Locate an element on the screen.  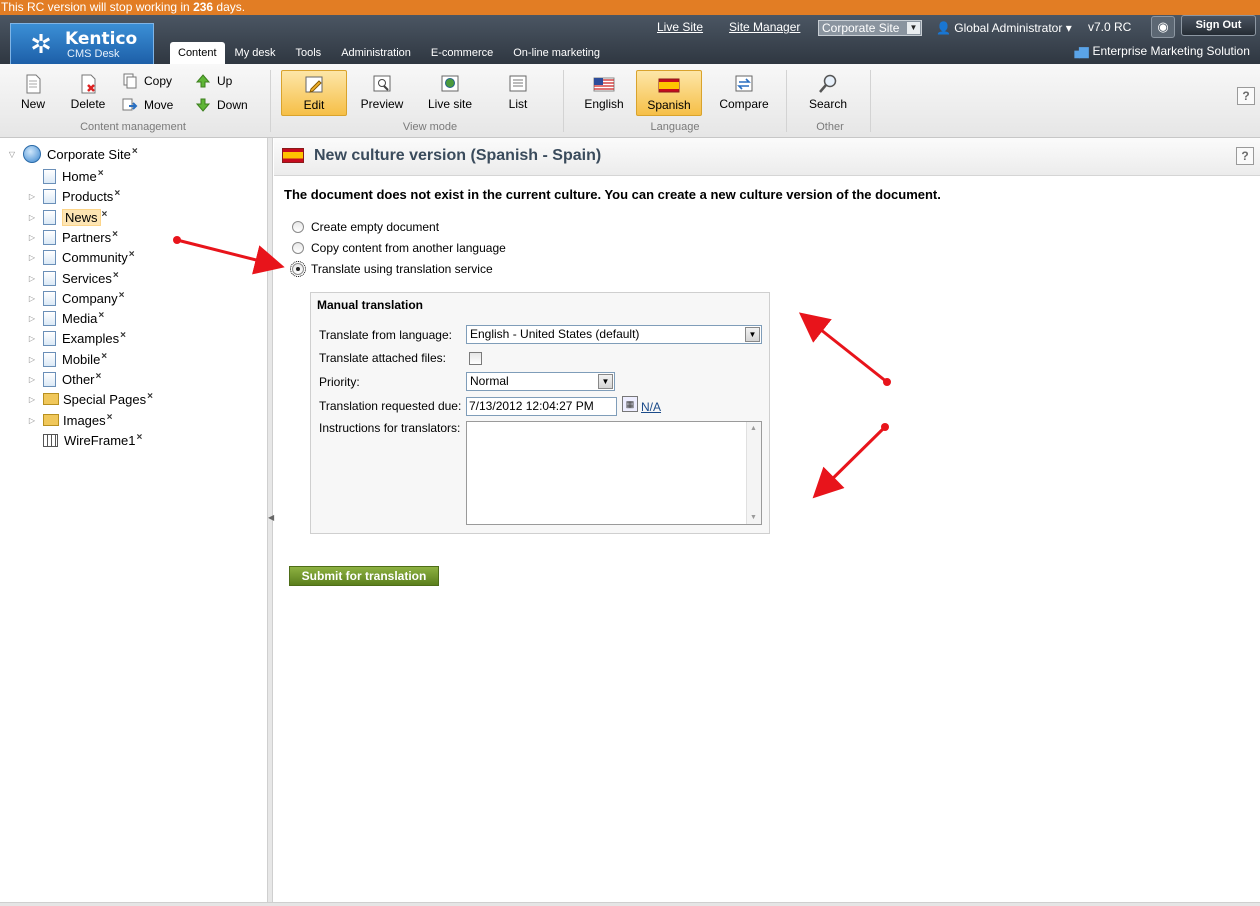
site-manager-link: Site Manager is located at coordinates (764, 27).